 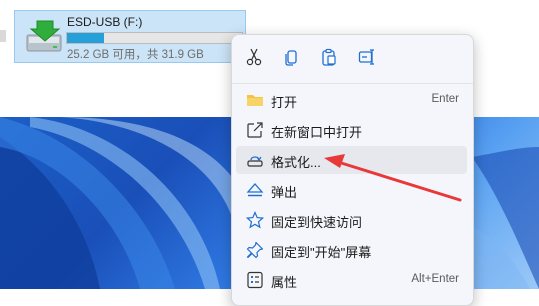 What do you see at coordinates (135, 55) in the screenshot?
I see `drive-space-text: 25.2 GB 可用，共 31.9 GB` at bounding box center [135, 55].